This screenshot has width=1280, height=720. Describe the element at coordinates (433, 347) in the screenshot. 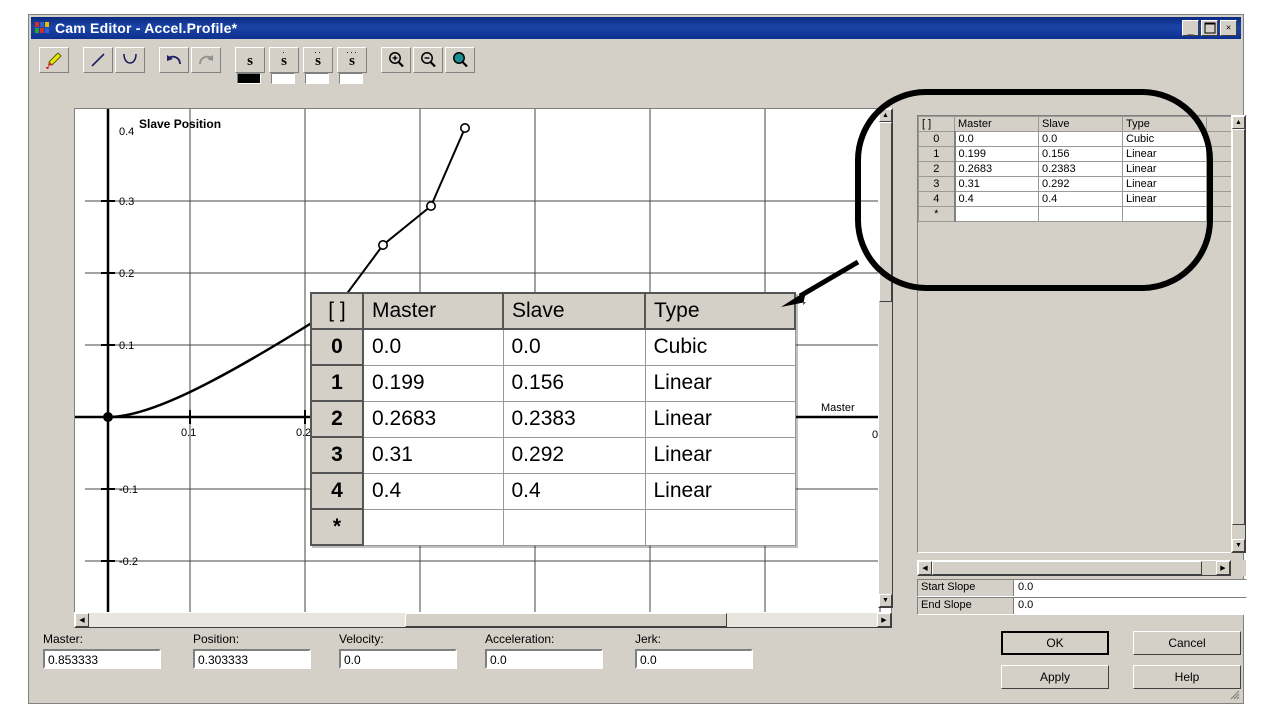

I see `magnified-cell-master: 0.0` at that location.